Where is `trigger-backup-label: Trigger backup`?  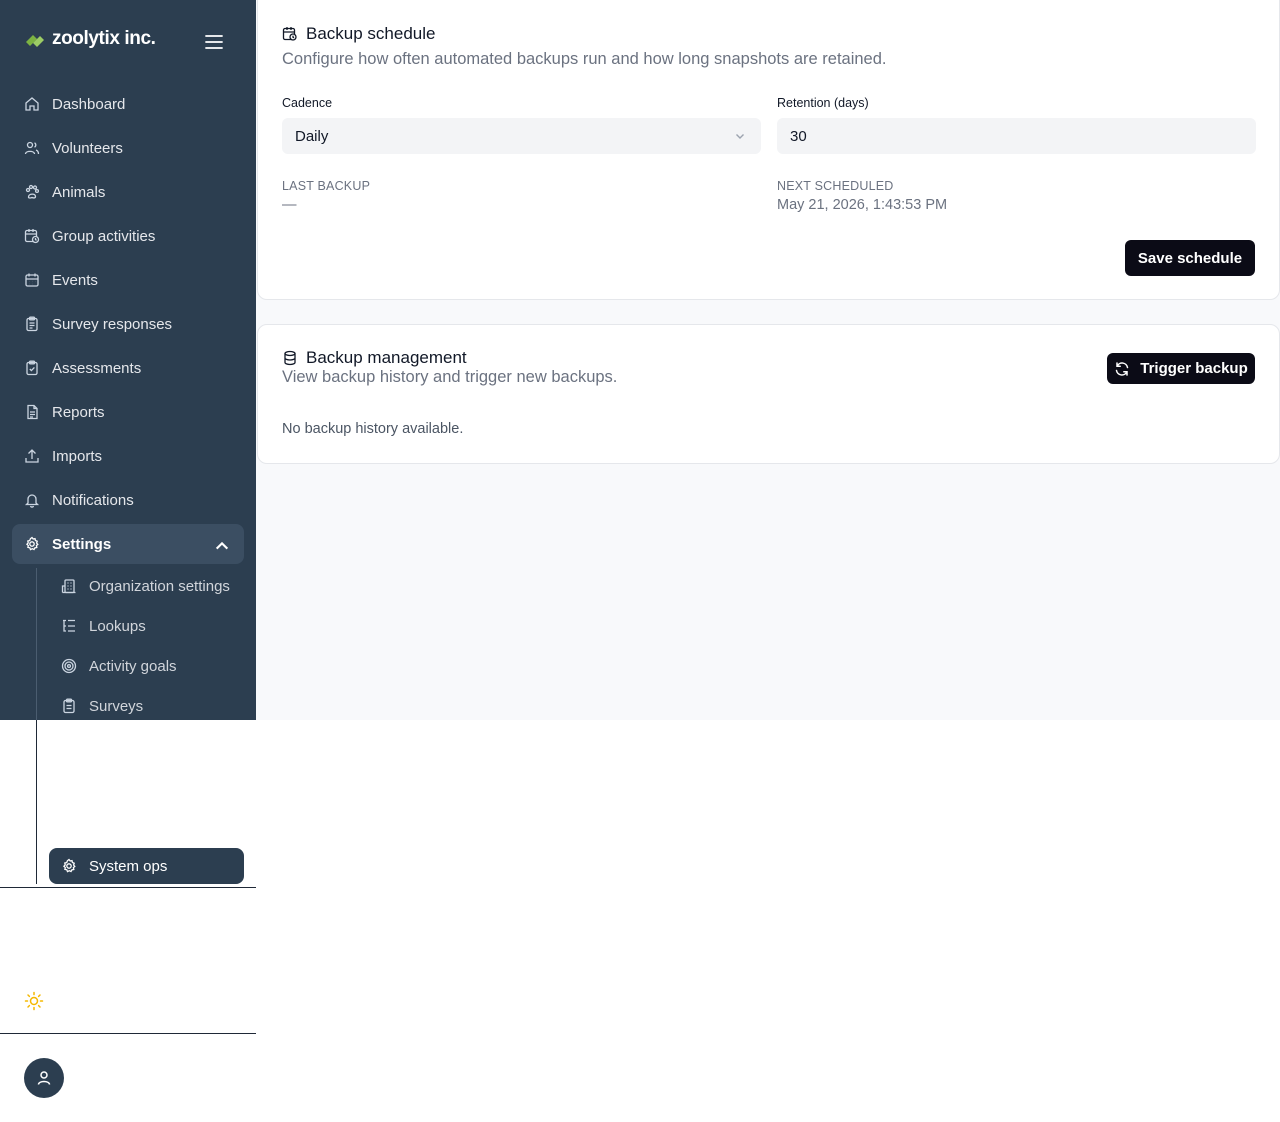 trigger-backup-label: Trigger backup is located at coordinates (1194, 368).